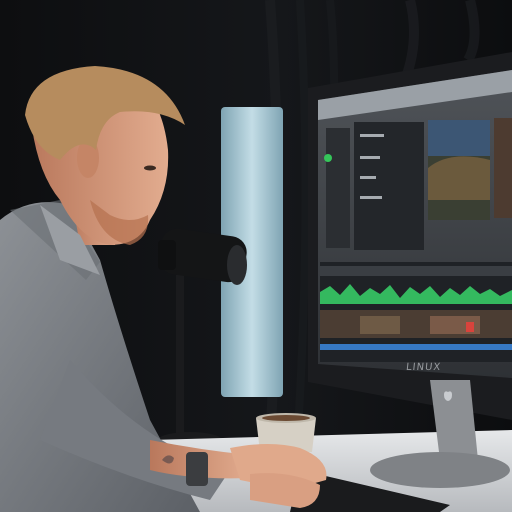 The height and width of the screenshot is (512, 512). What do you see at coordinates (180, 355) in the screenshot?
I see `mic-stand` at bounding box center [180, 355].